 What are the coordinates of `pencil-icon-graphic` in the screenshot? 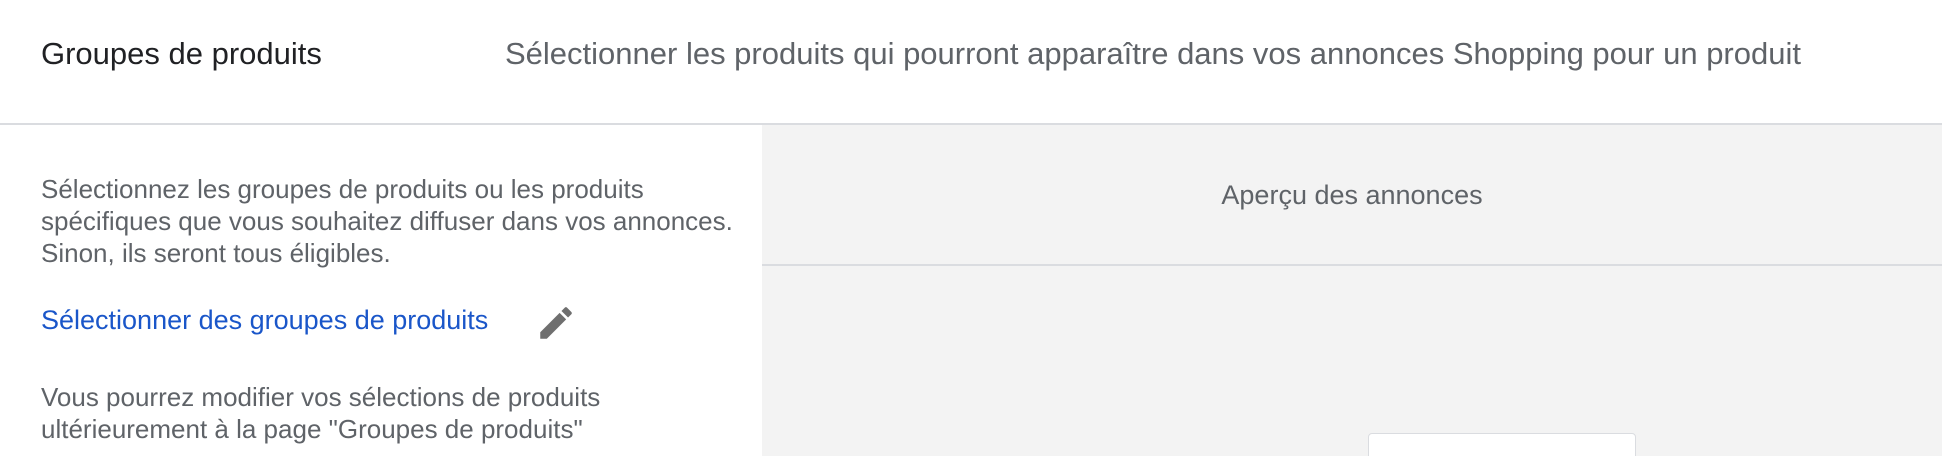 It's located at (556, 323).